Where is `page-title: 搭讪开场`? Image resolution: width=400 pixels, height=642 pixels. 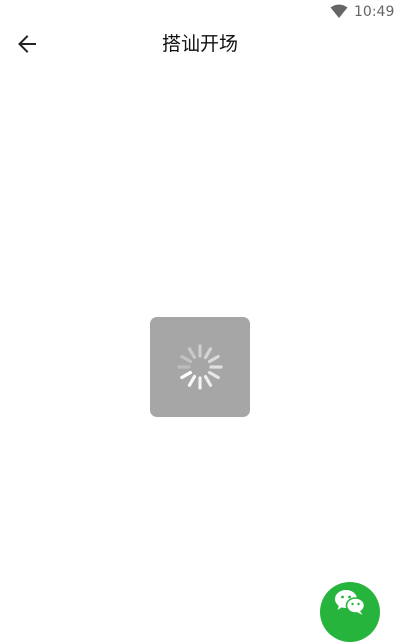 page-title: 搭讪开场 is located at coordinates (199, 44).